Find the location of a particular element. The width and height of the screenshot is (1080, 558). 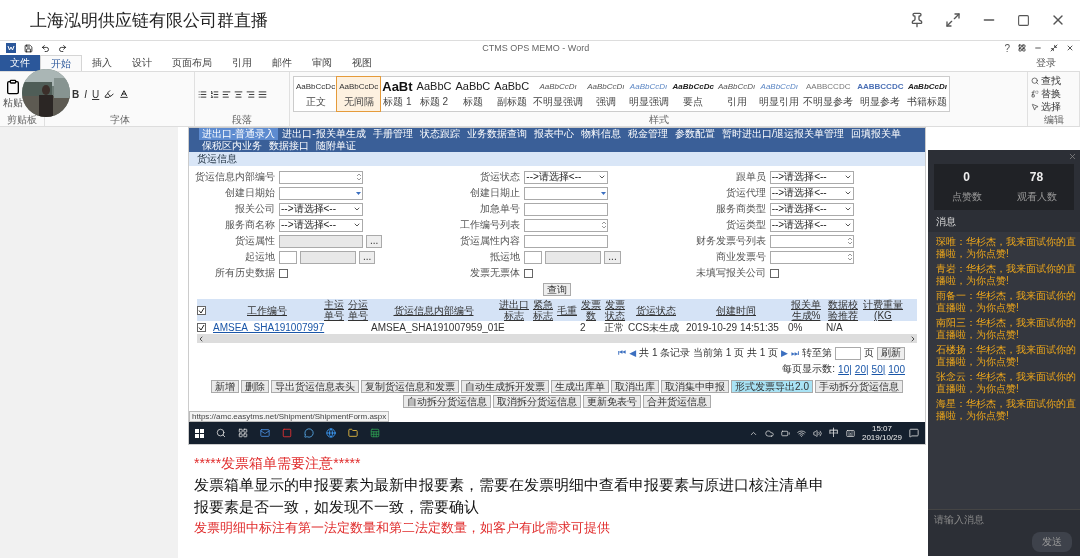

style-option: AaBbCcDı 明显强调 is located at coordinates (648, 94).